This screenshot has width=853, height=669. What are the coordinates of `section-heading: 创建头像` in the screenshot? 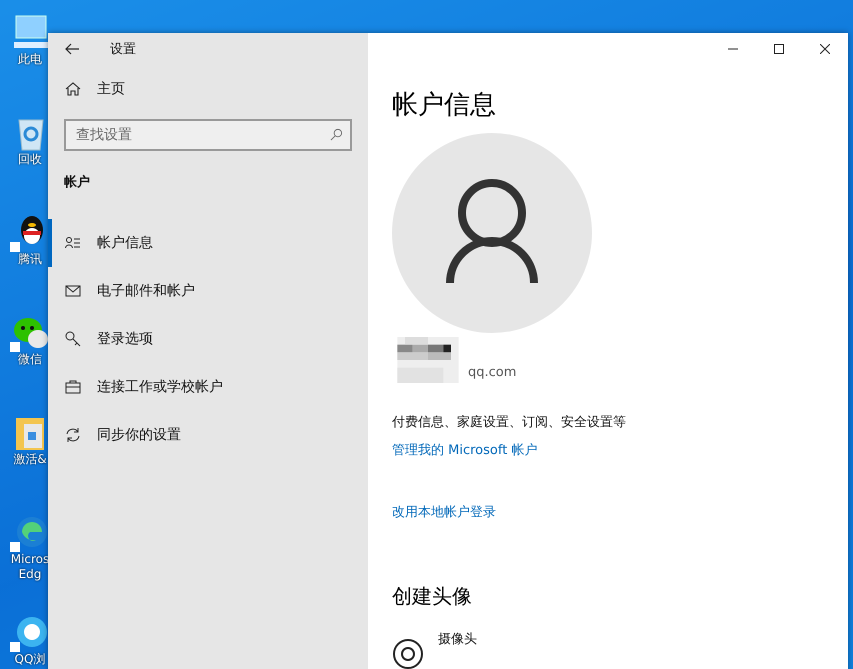 It's located at (432, 596).